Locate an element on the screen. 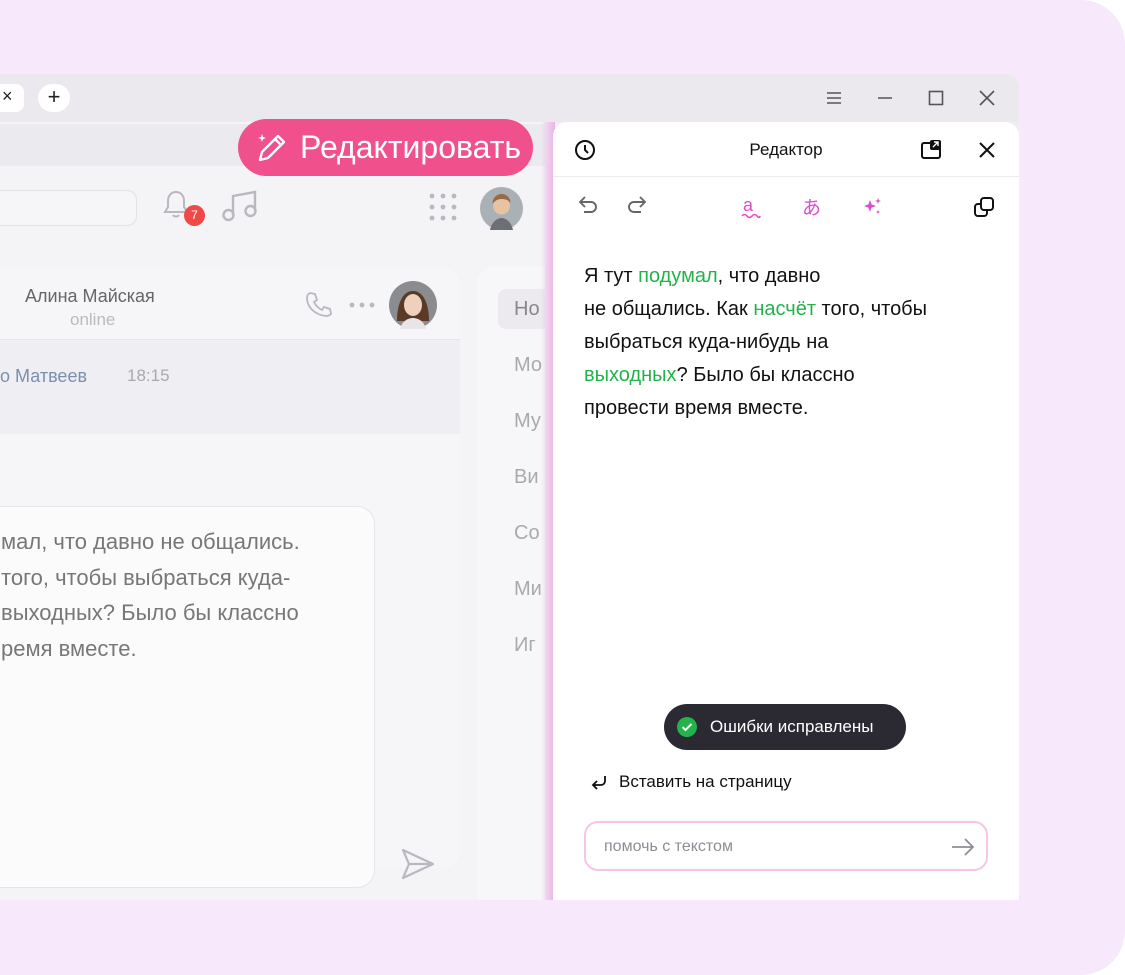  text-segment: того, чтобы is located at coordinates (872, 309).